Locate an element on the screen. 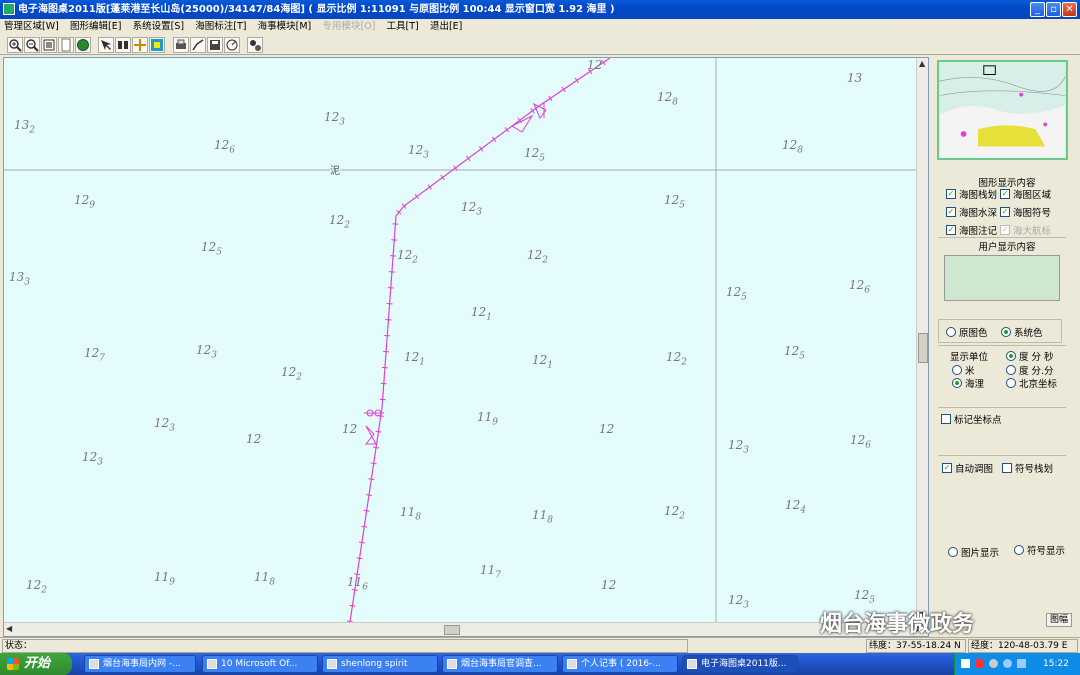 Image resolution: width=1080 pixels, height=675 pixels. menu-graphic-edit: 图形编辑[E] is located at coordinates (95, 26).